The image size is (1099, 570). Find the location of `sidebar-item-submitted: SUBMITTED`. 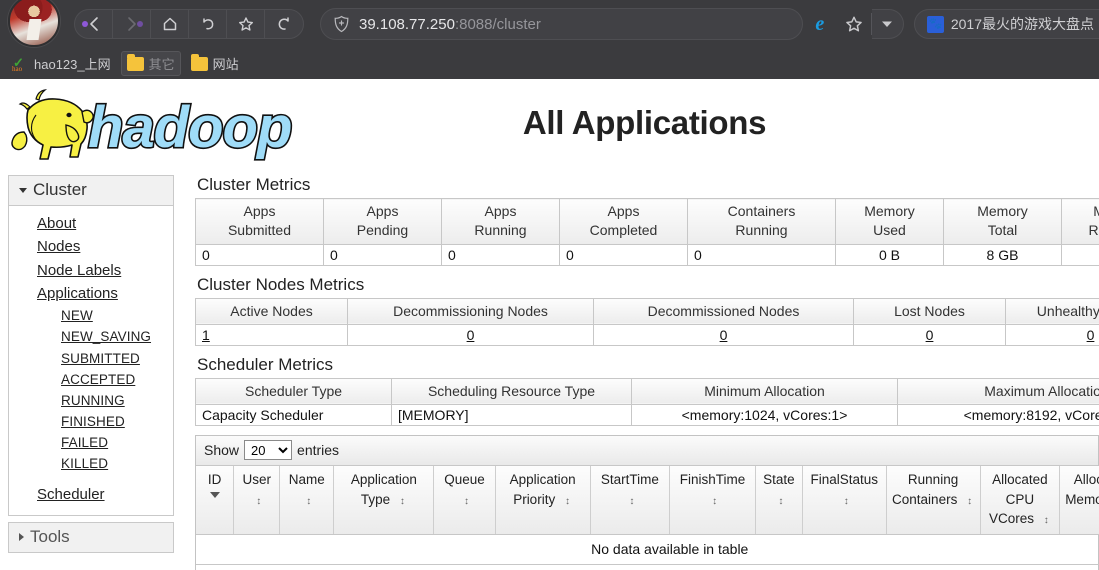

sidebar-item-submitted: SUBMITTED is located at coordinates (91, 358).